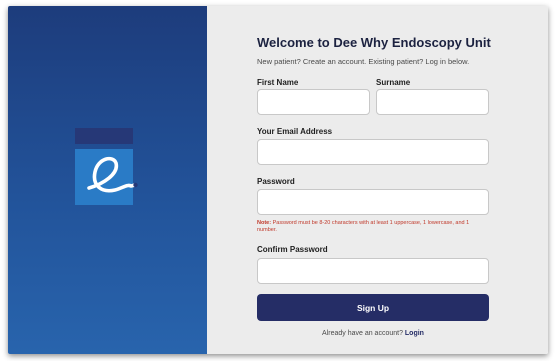 This screenshot has height=361, width=556. Describe the element at coordinates (106, 166) in the screenshot. I see `e-letter-logo-icon` at that location.